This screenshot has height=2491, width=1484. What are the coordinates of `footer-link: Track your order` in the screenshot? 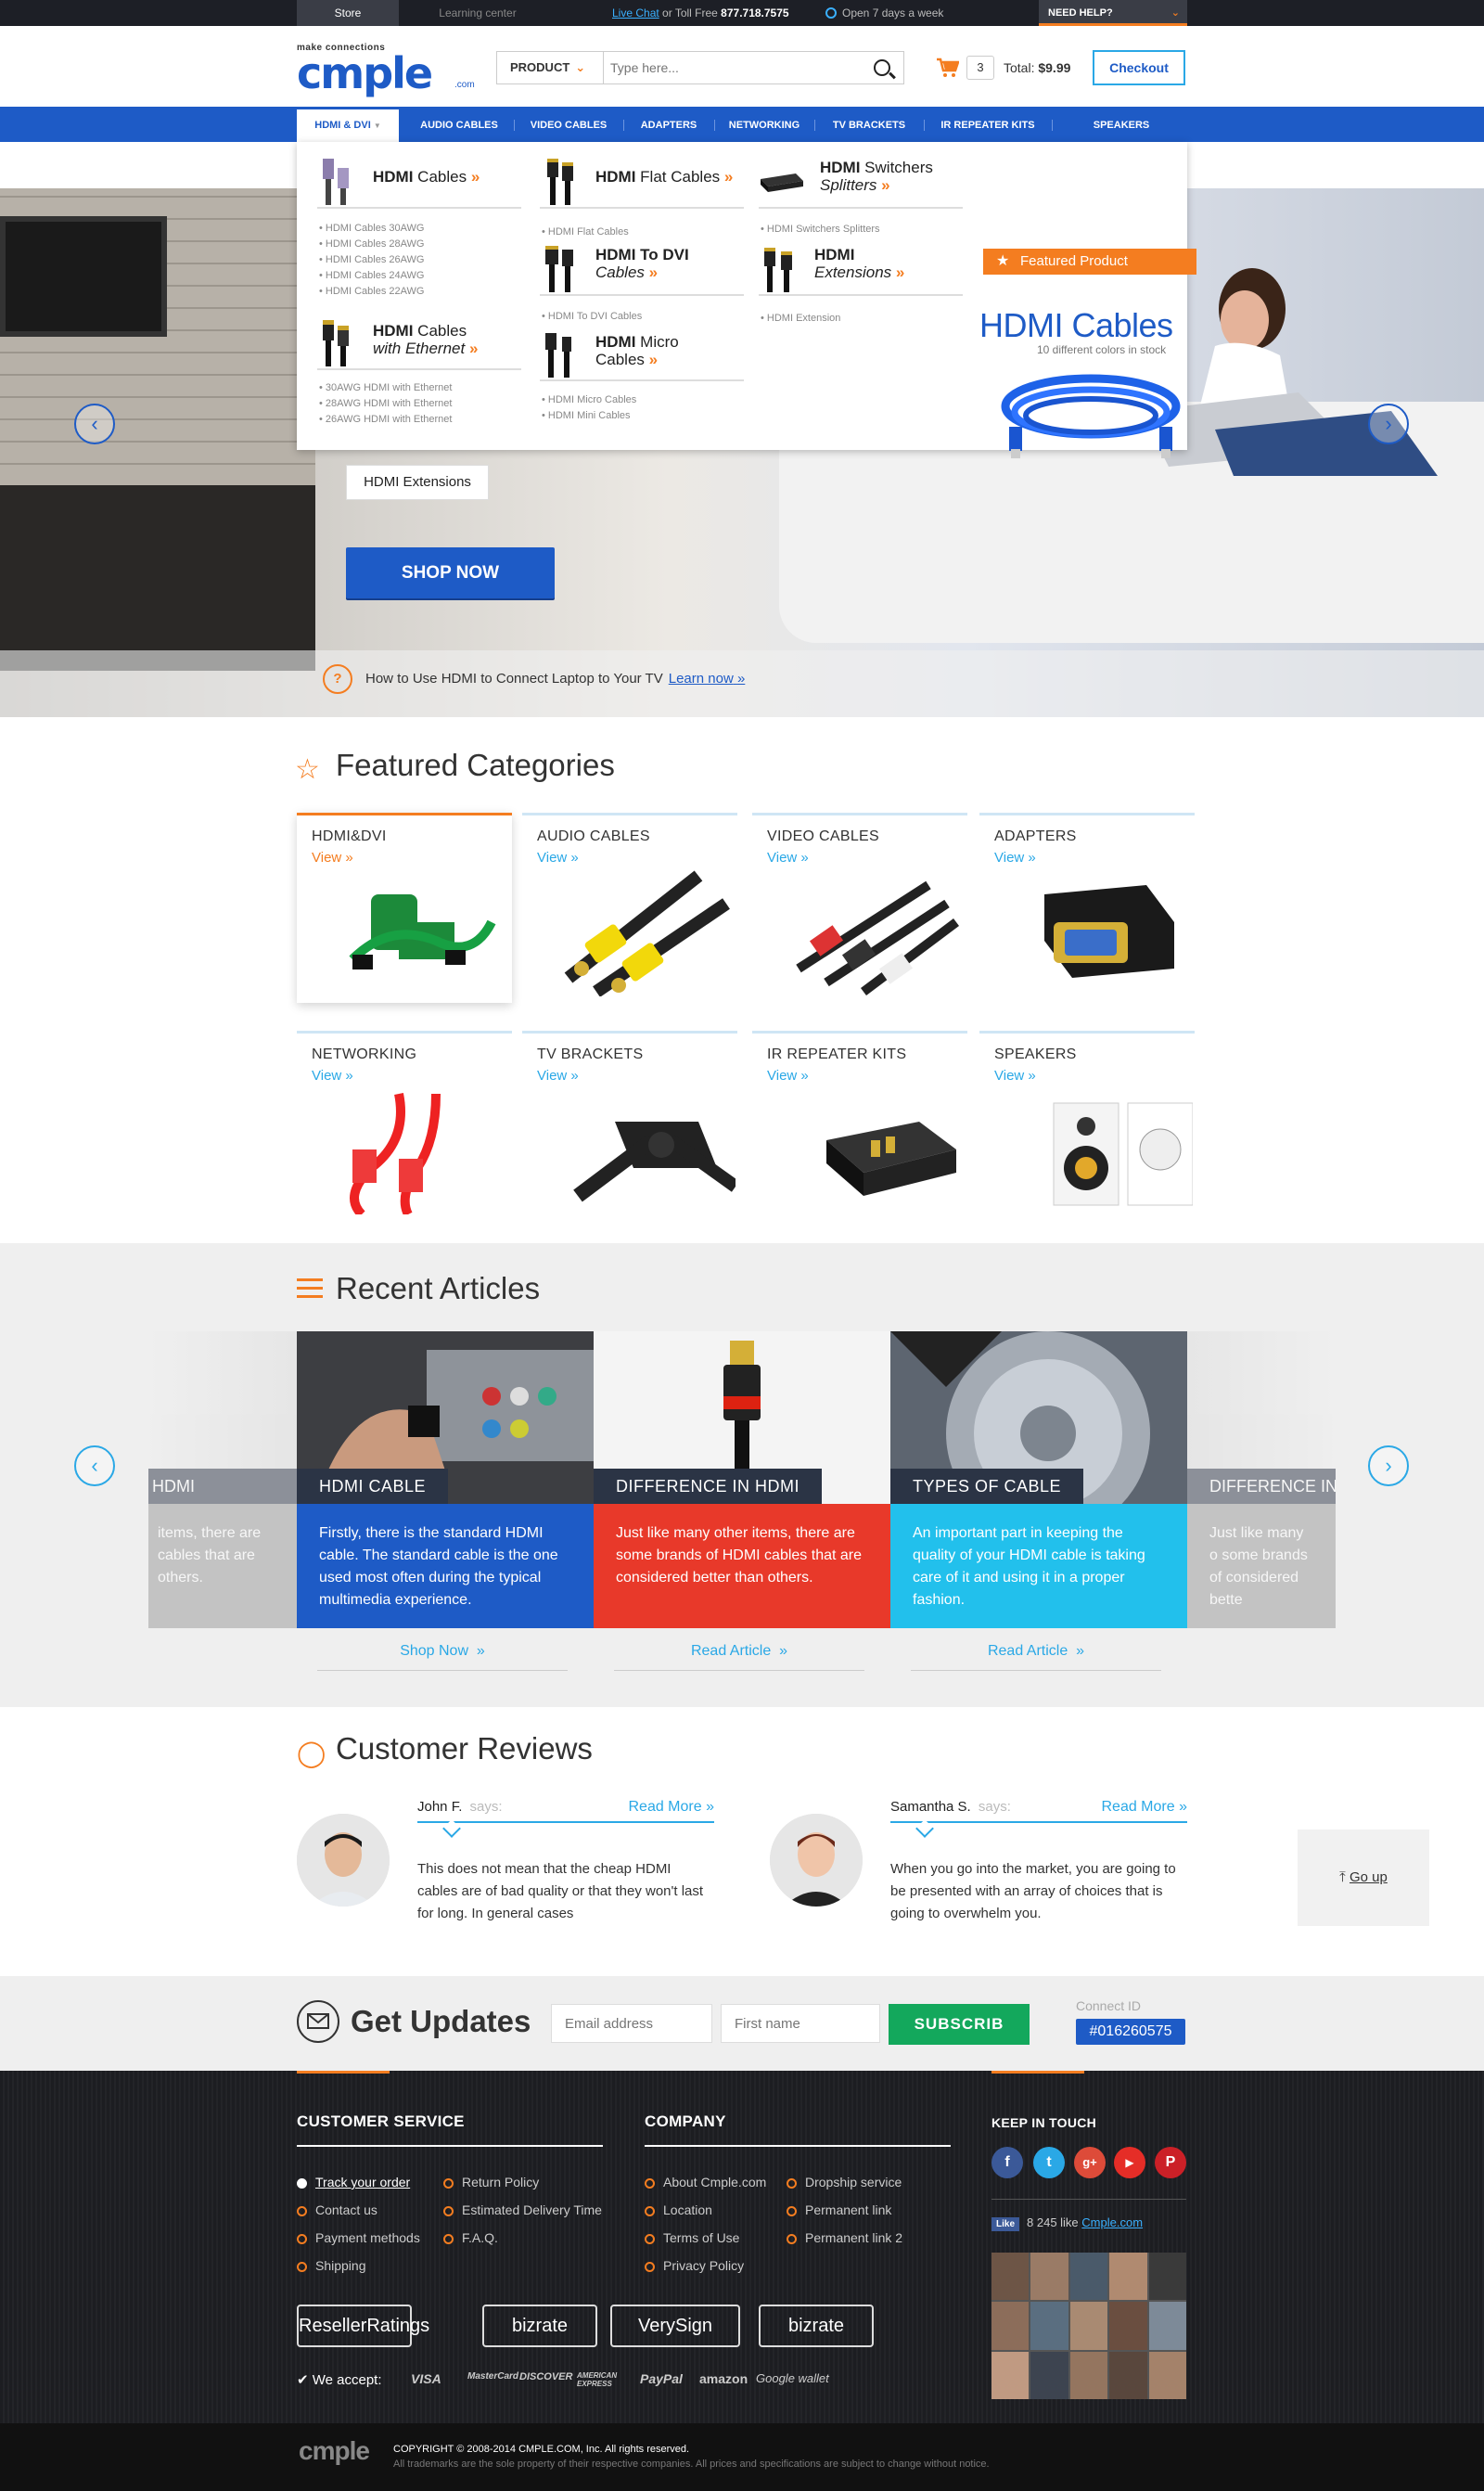 It's located at (353, 2182).